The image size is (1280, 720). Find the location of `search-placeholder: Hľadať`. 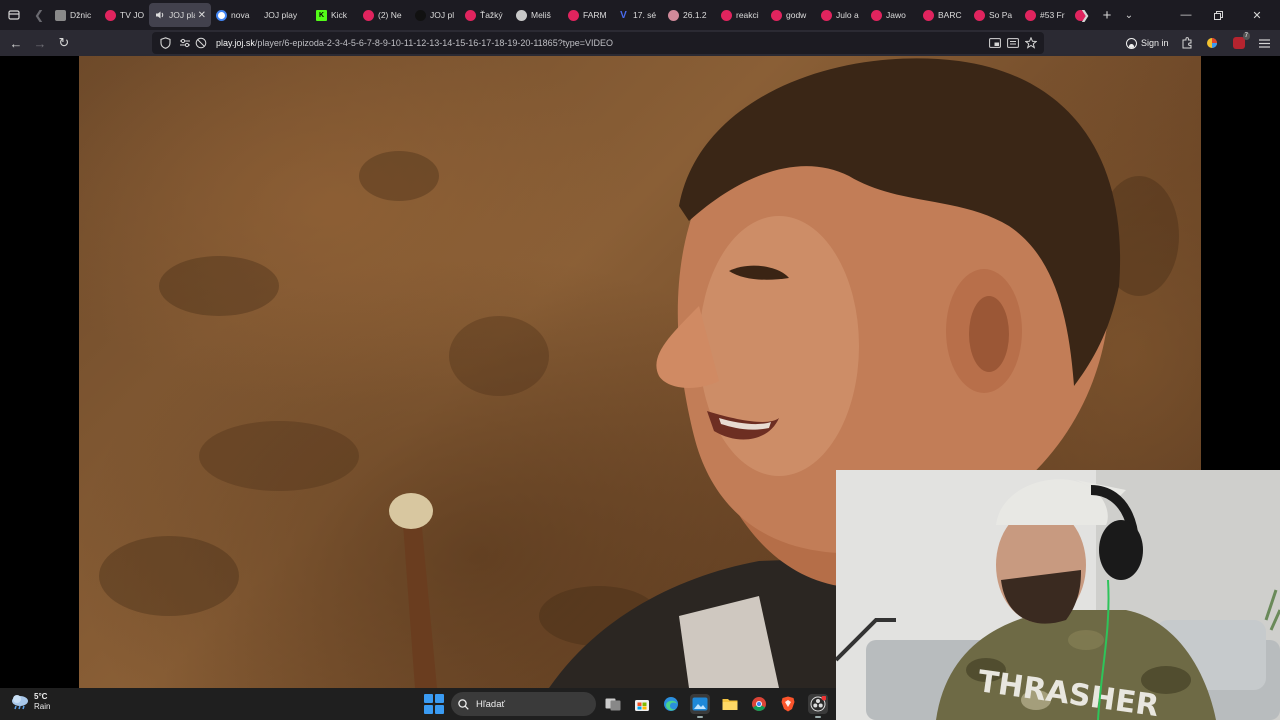

search-placeholder: Hľadať is located at coordinates (491, 704).